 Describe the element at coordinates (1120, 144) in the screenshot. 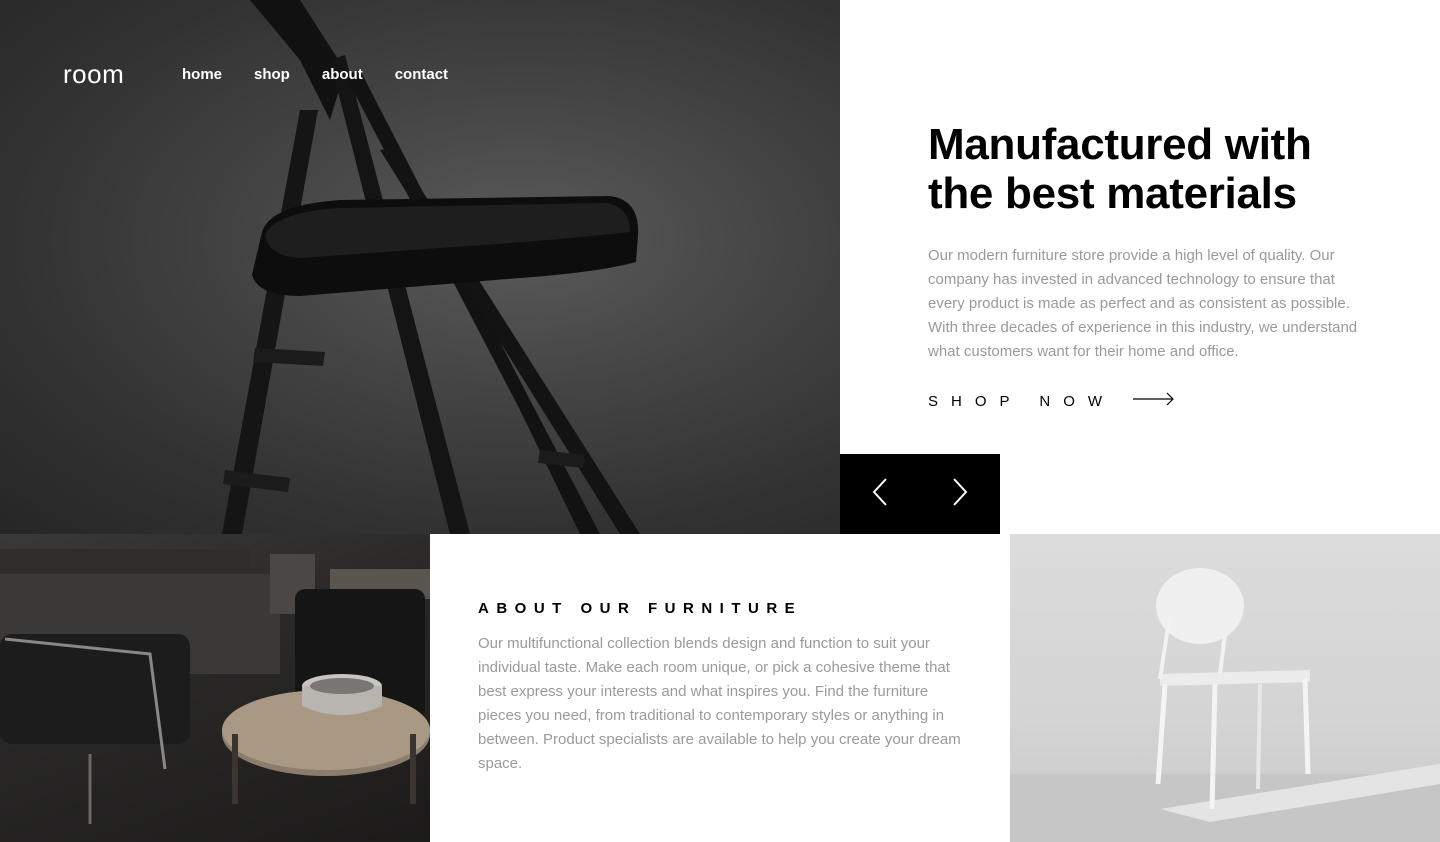

I see `hero-title-line1: Manufactured with` at that location.